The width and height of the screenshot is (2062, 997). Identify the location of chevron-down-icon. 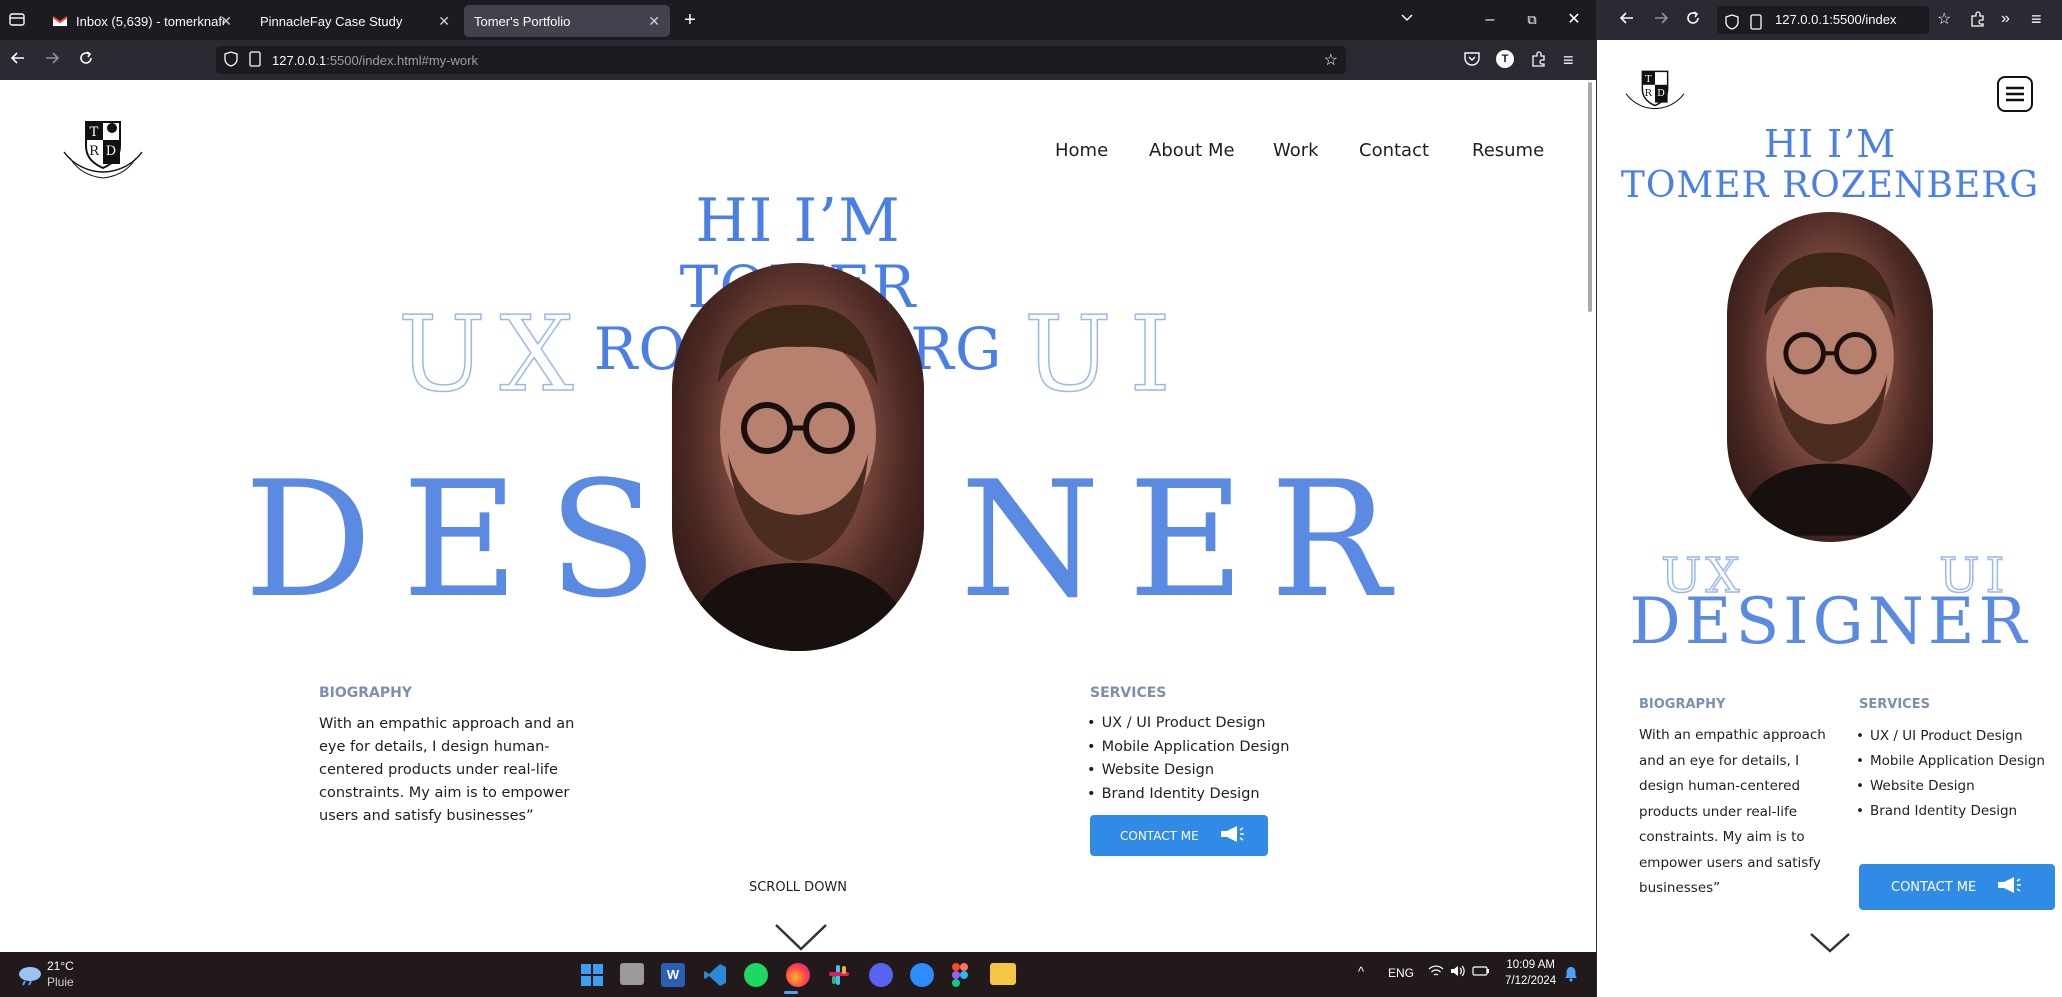
(1410, 17).